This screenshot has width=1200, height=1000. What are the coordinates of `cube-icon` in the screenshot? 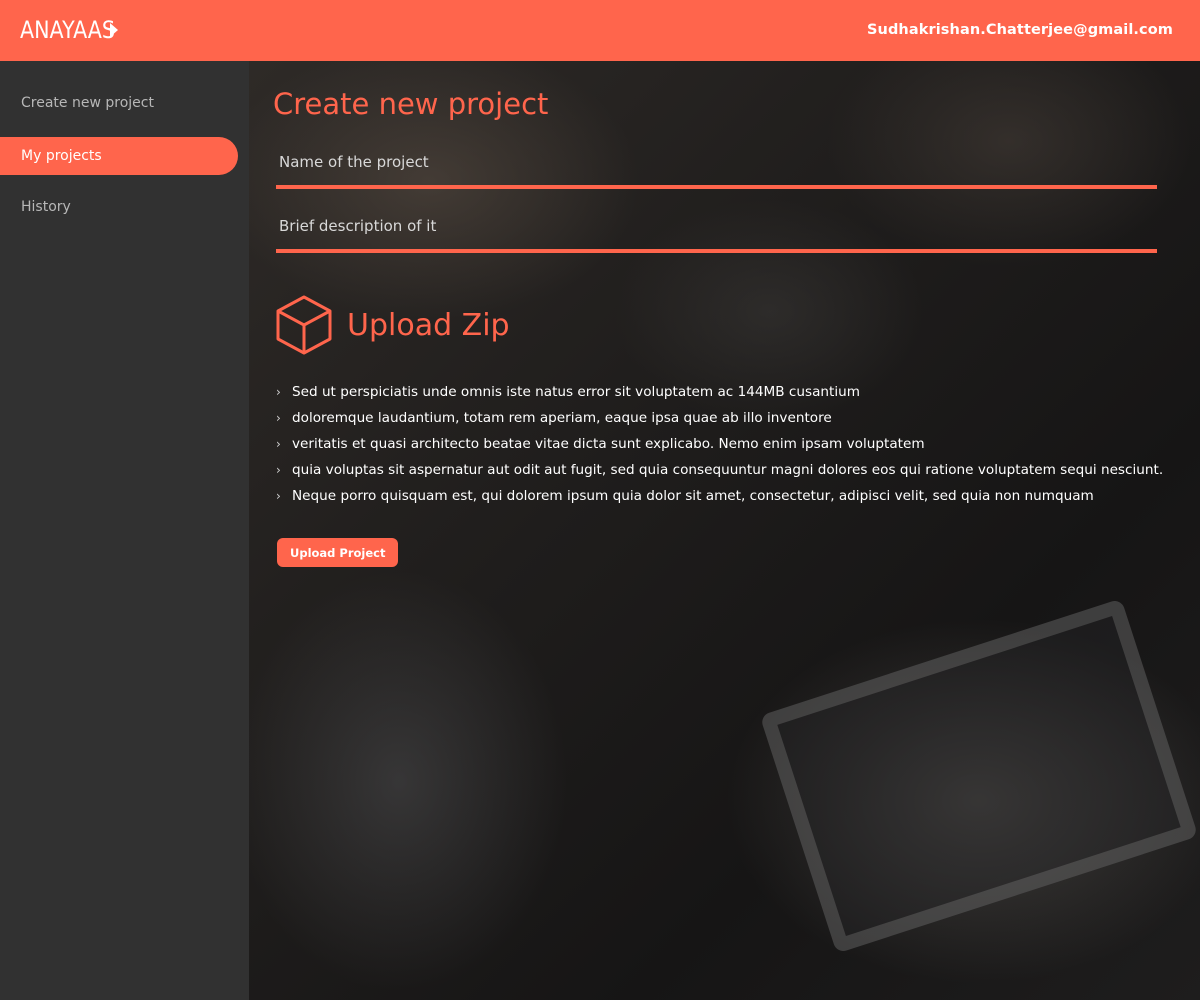 It's located at (304, 325).